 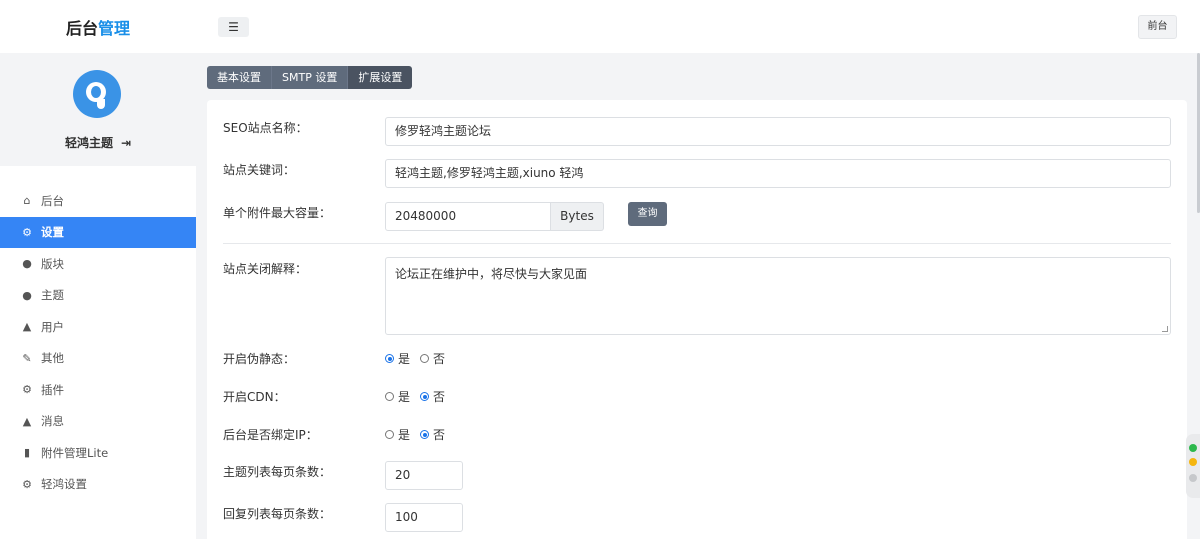 I want to click on sidebar-item-label: 主题, so click(x=52, y=295).